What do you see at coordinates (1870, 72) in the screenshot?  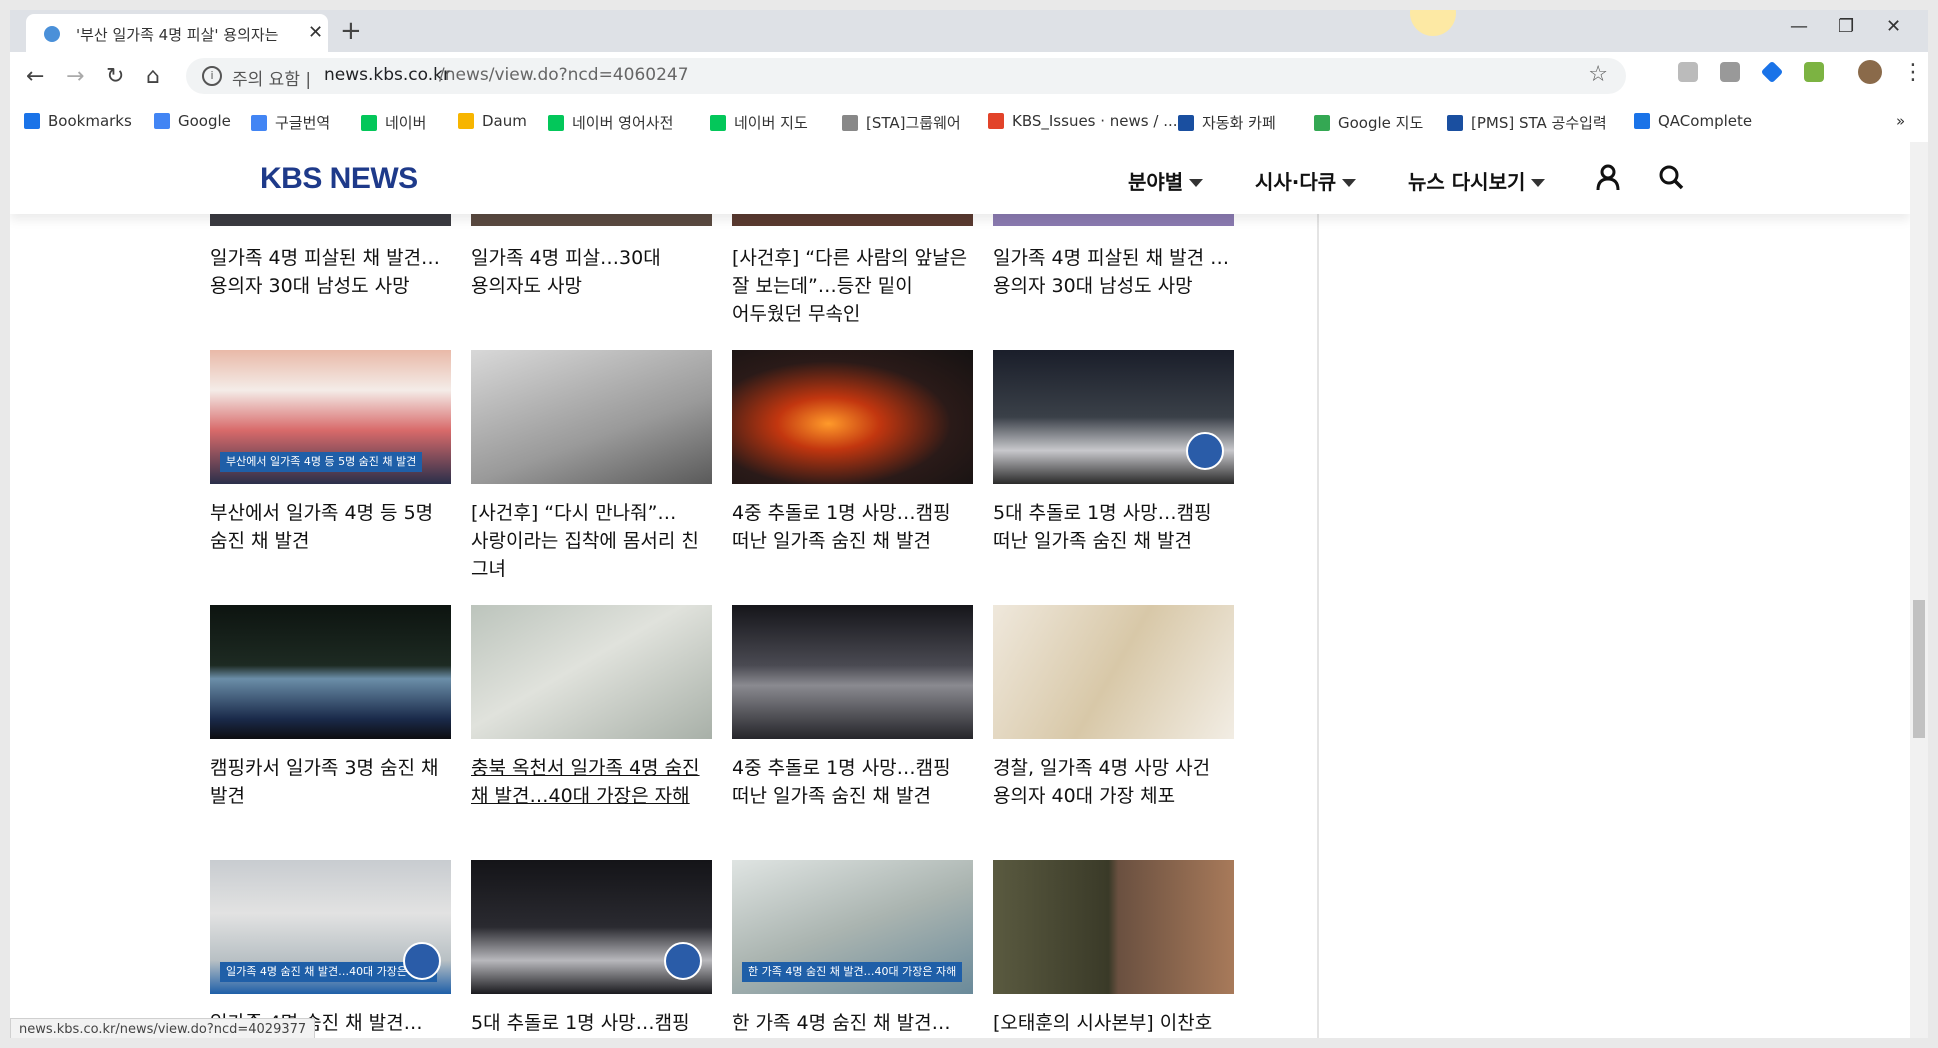 I see `profile-avatar` at bounding box center [1870, 72].